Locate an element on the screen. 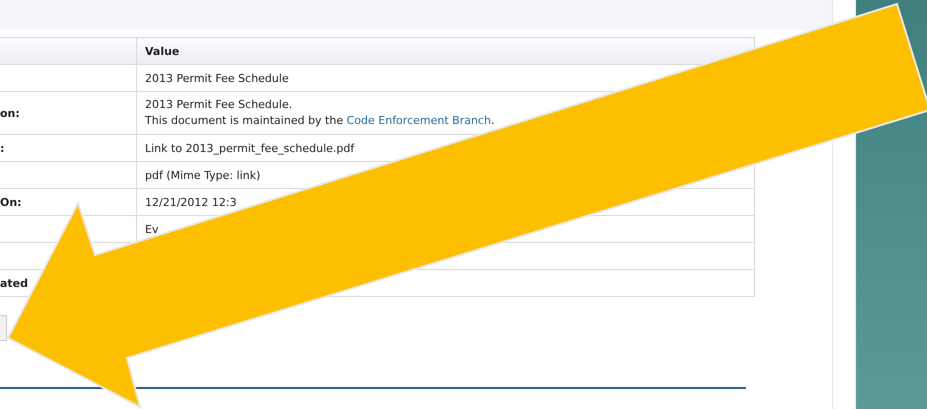 The image size is (927, 409). field-value: pdf (Mime Type: link) is located at coordinates (202, 175).